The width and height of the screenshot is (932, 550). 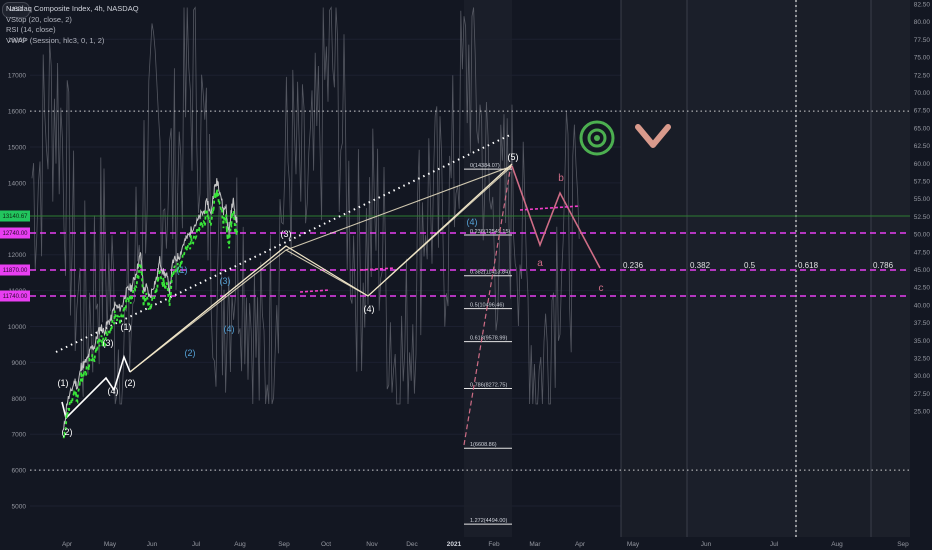 I want to click on left-axis-tick: 17000, so click(x=17, y=76).